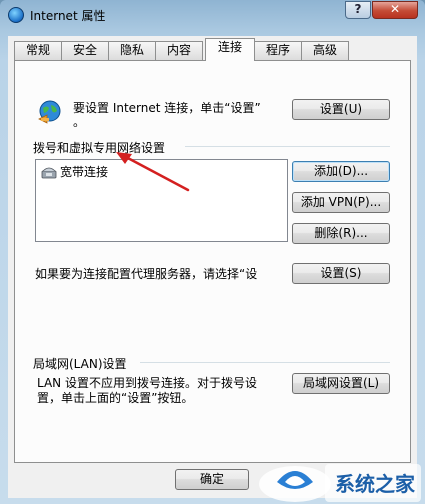  What do you see at coordinates (212, 479) in the screenshot?
I see `ok-button: 确定` at bounding box center [212, 479].